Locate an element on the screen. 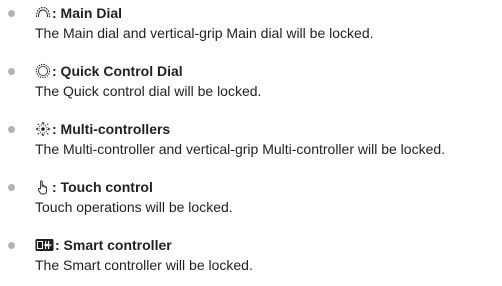  multi-controller-icon is located at coordinates (43, 129).